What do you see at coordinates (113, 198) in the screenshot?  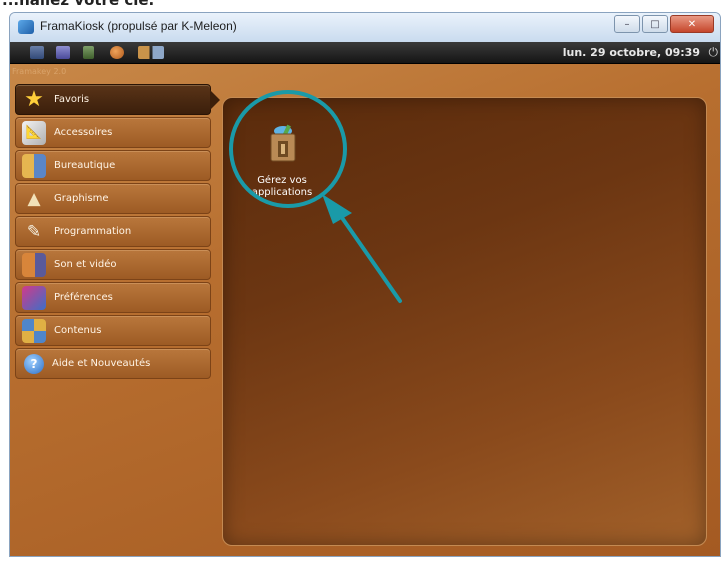 I see `menu-item-graphisme: ▲ Graphisme` at bounding box center [113, 198].